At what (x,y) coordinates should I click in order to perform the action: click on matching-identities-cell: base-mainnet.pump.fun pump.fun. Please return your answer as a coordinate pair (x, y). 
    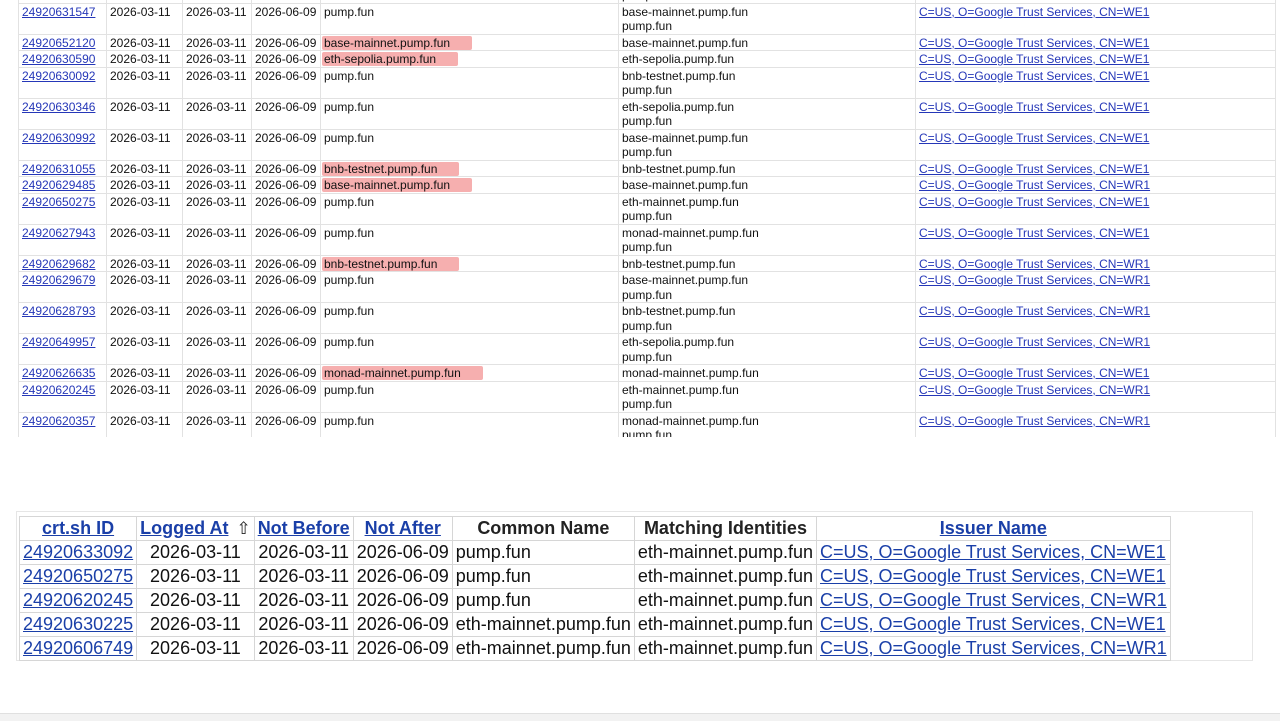
    Looking at the image, I should click on (767, 18).